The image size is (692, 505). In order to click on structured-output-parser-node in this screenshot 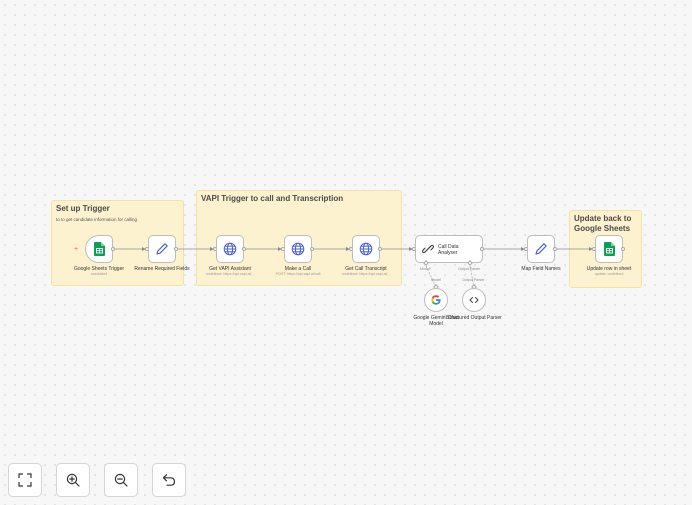, I will do `click(474, 300)`.